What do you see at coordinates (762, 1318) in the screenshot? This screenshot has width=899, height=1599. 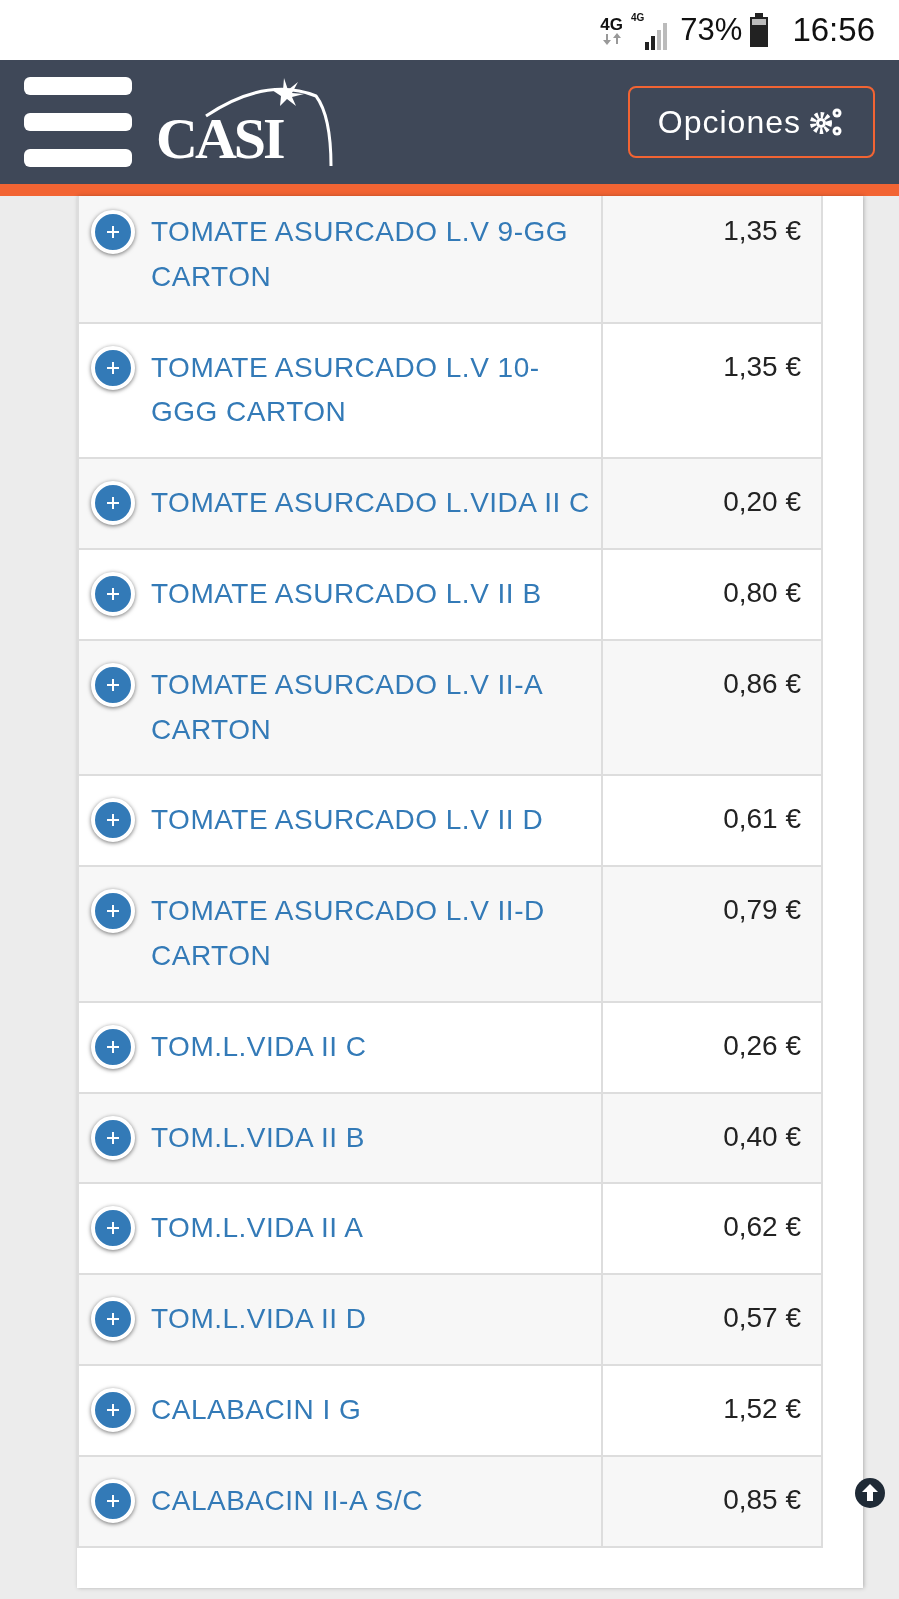 I see `price-value: 0,57 €` at bounding box center [762, 1318].